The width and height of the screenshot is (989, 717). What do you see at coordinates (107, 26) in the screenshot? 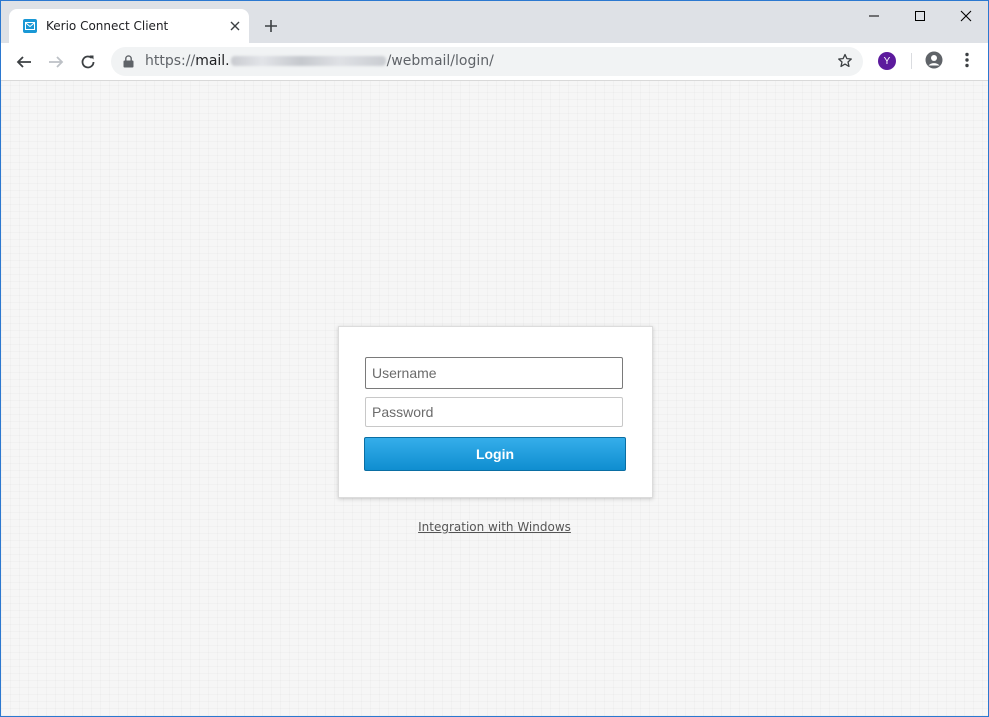
I see `tab-title: Kerio Connect Client` at bounding box center [107, 26].